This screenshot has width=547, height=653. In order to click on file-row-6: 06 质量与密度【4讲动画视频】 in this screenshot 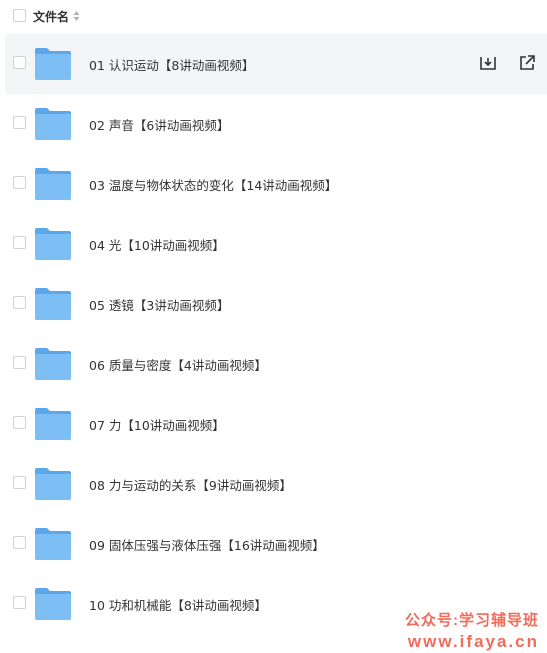, I will do `click(273, 364)`.